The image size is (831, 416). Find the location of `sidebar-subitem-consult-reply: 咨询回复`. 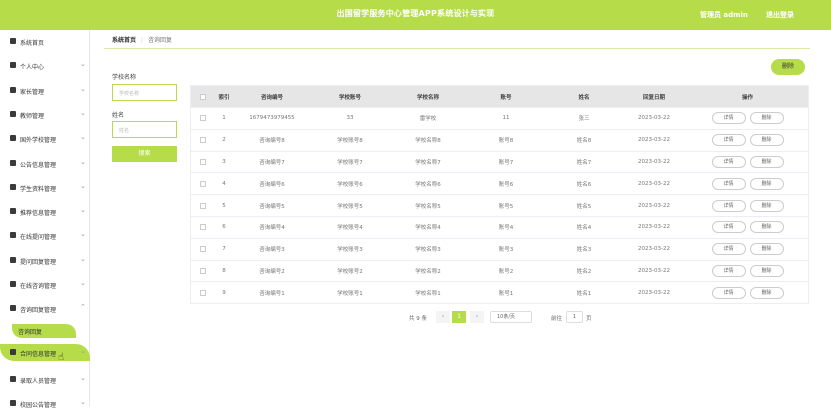

sidebar-subitem-consult-reply: 咨询回复 is located at coordinates (44, 331).